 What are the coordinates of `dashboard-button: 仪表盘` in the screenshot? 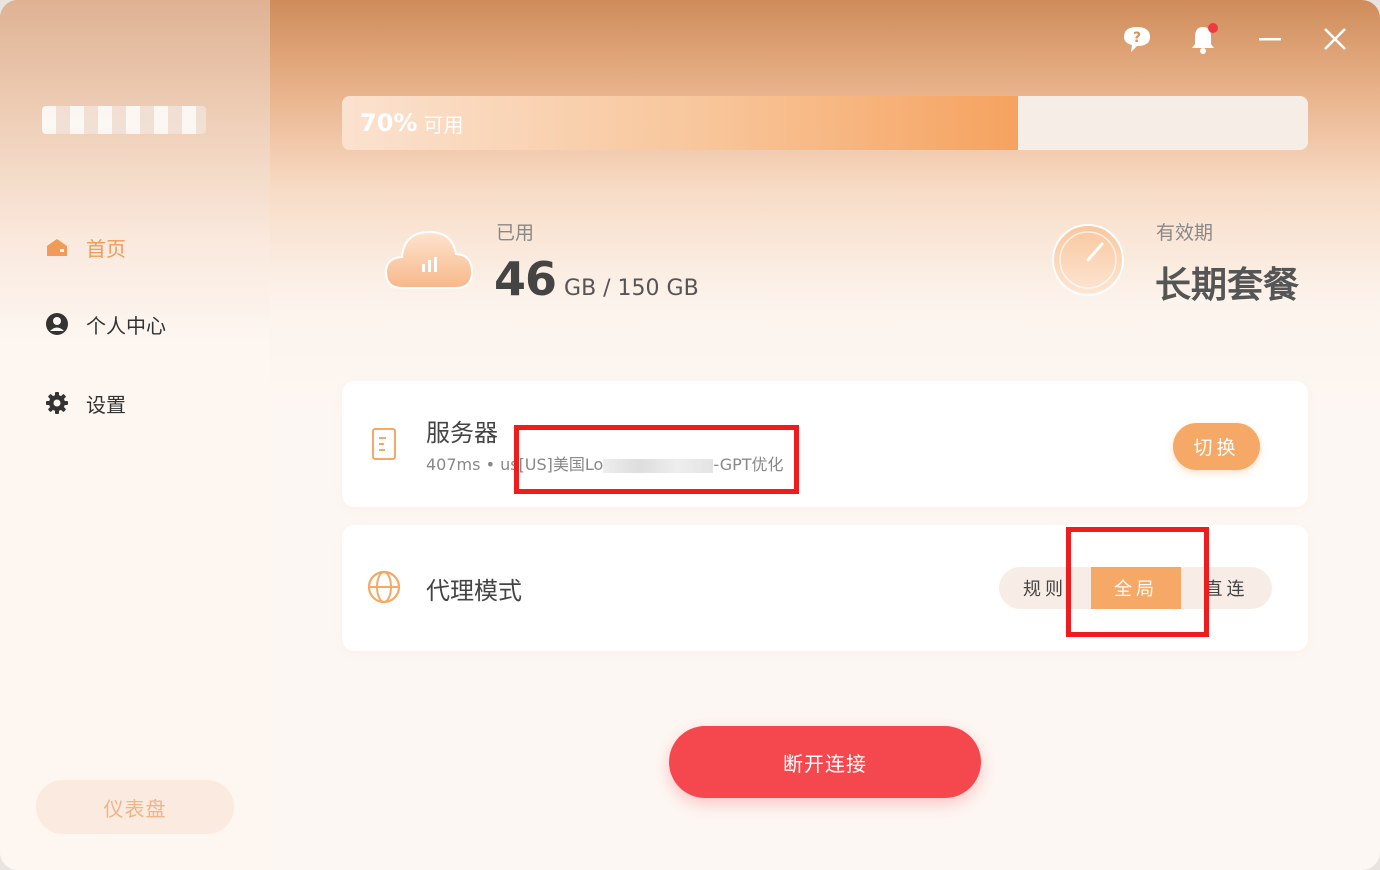 It's located at (135, 807).